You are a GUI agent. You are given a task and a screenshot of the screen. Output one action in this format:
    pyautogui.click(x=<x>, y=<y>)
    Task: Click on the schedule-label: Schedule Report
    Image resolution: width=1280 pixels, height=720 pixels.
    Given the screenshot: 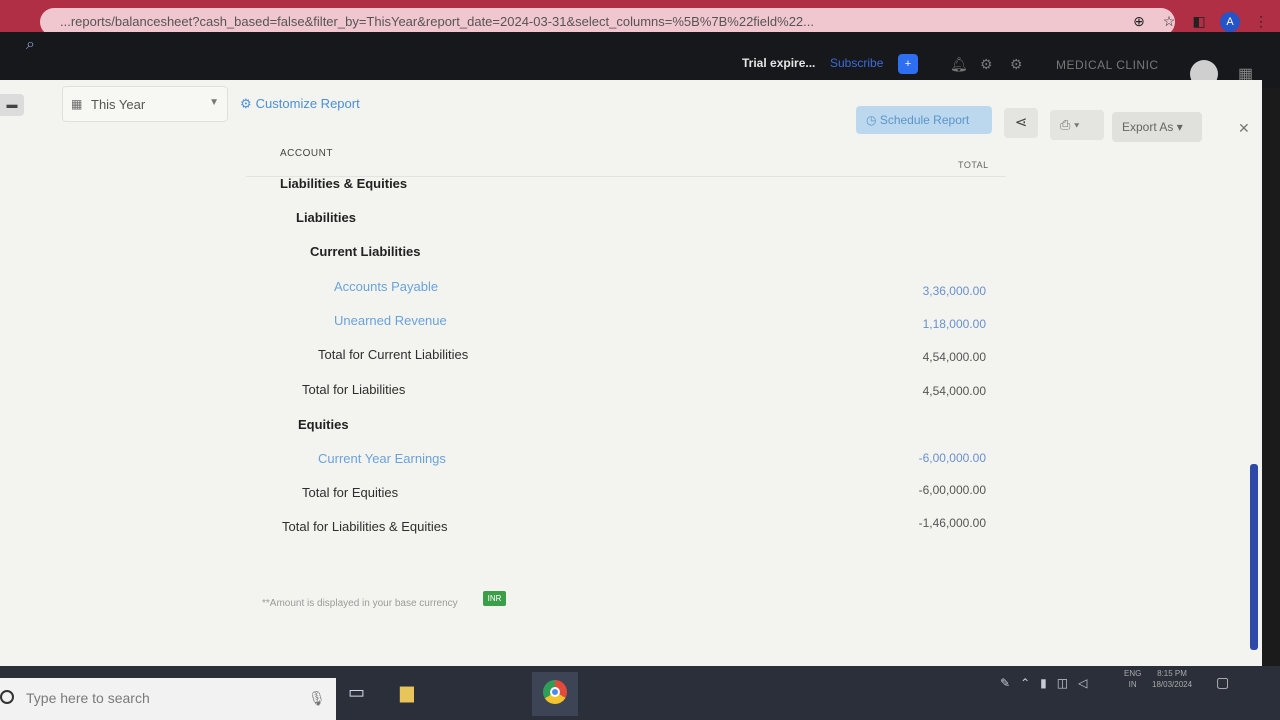 What is the action you would take?
    pyautogui.click(x=924, y=120)
    